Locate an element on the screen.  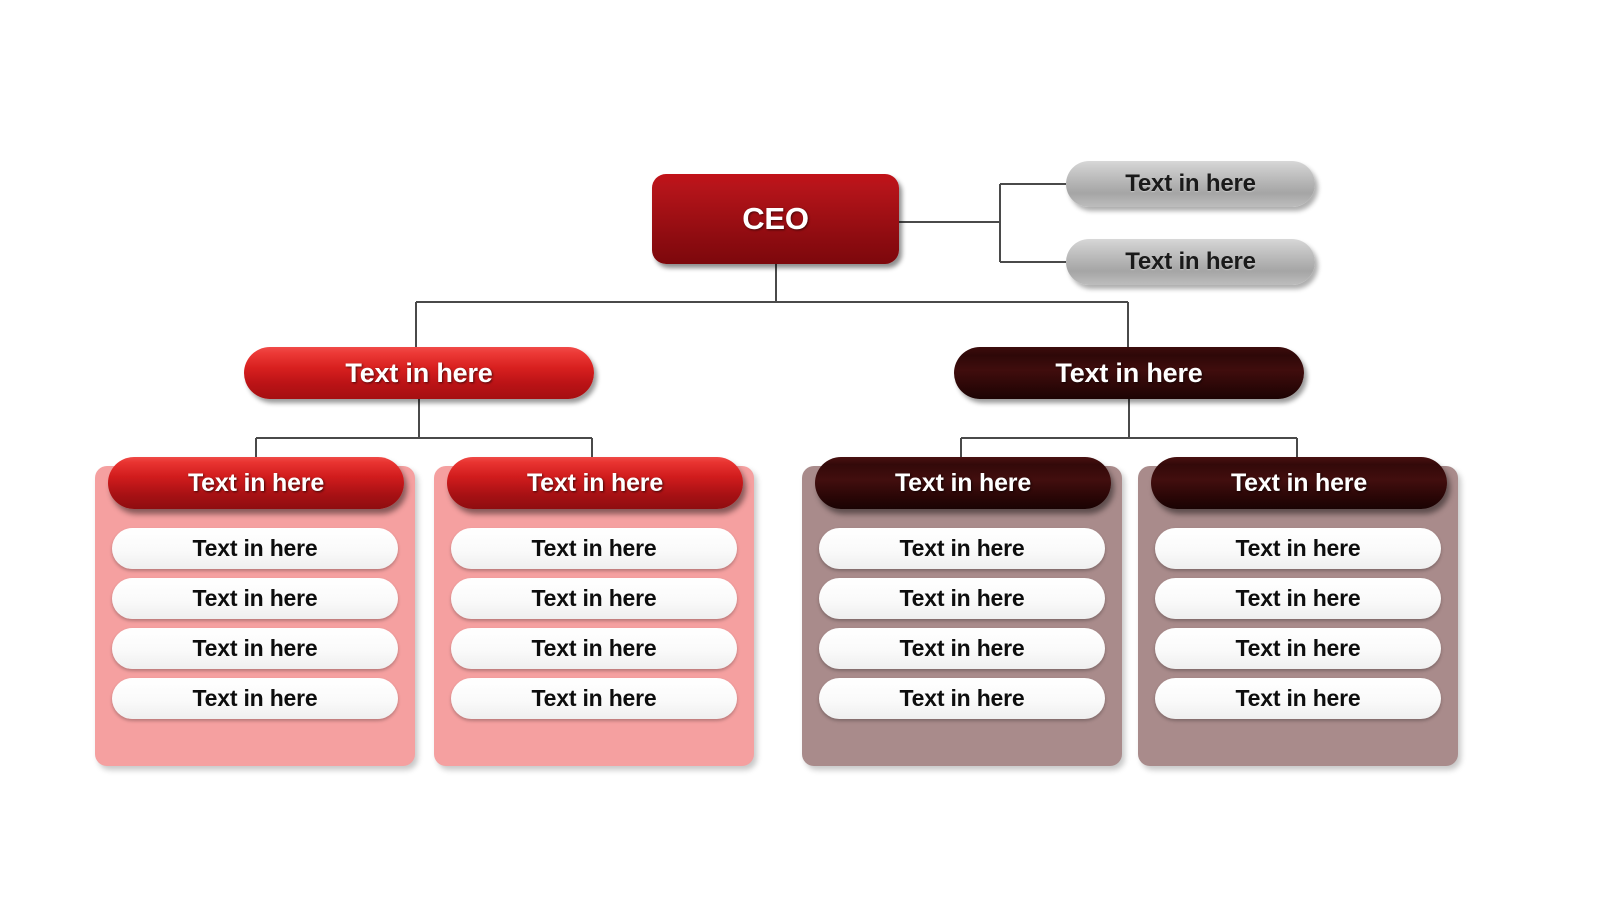
group-3-header: Text in here is located at coordinates (1299, 483).